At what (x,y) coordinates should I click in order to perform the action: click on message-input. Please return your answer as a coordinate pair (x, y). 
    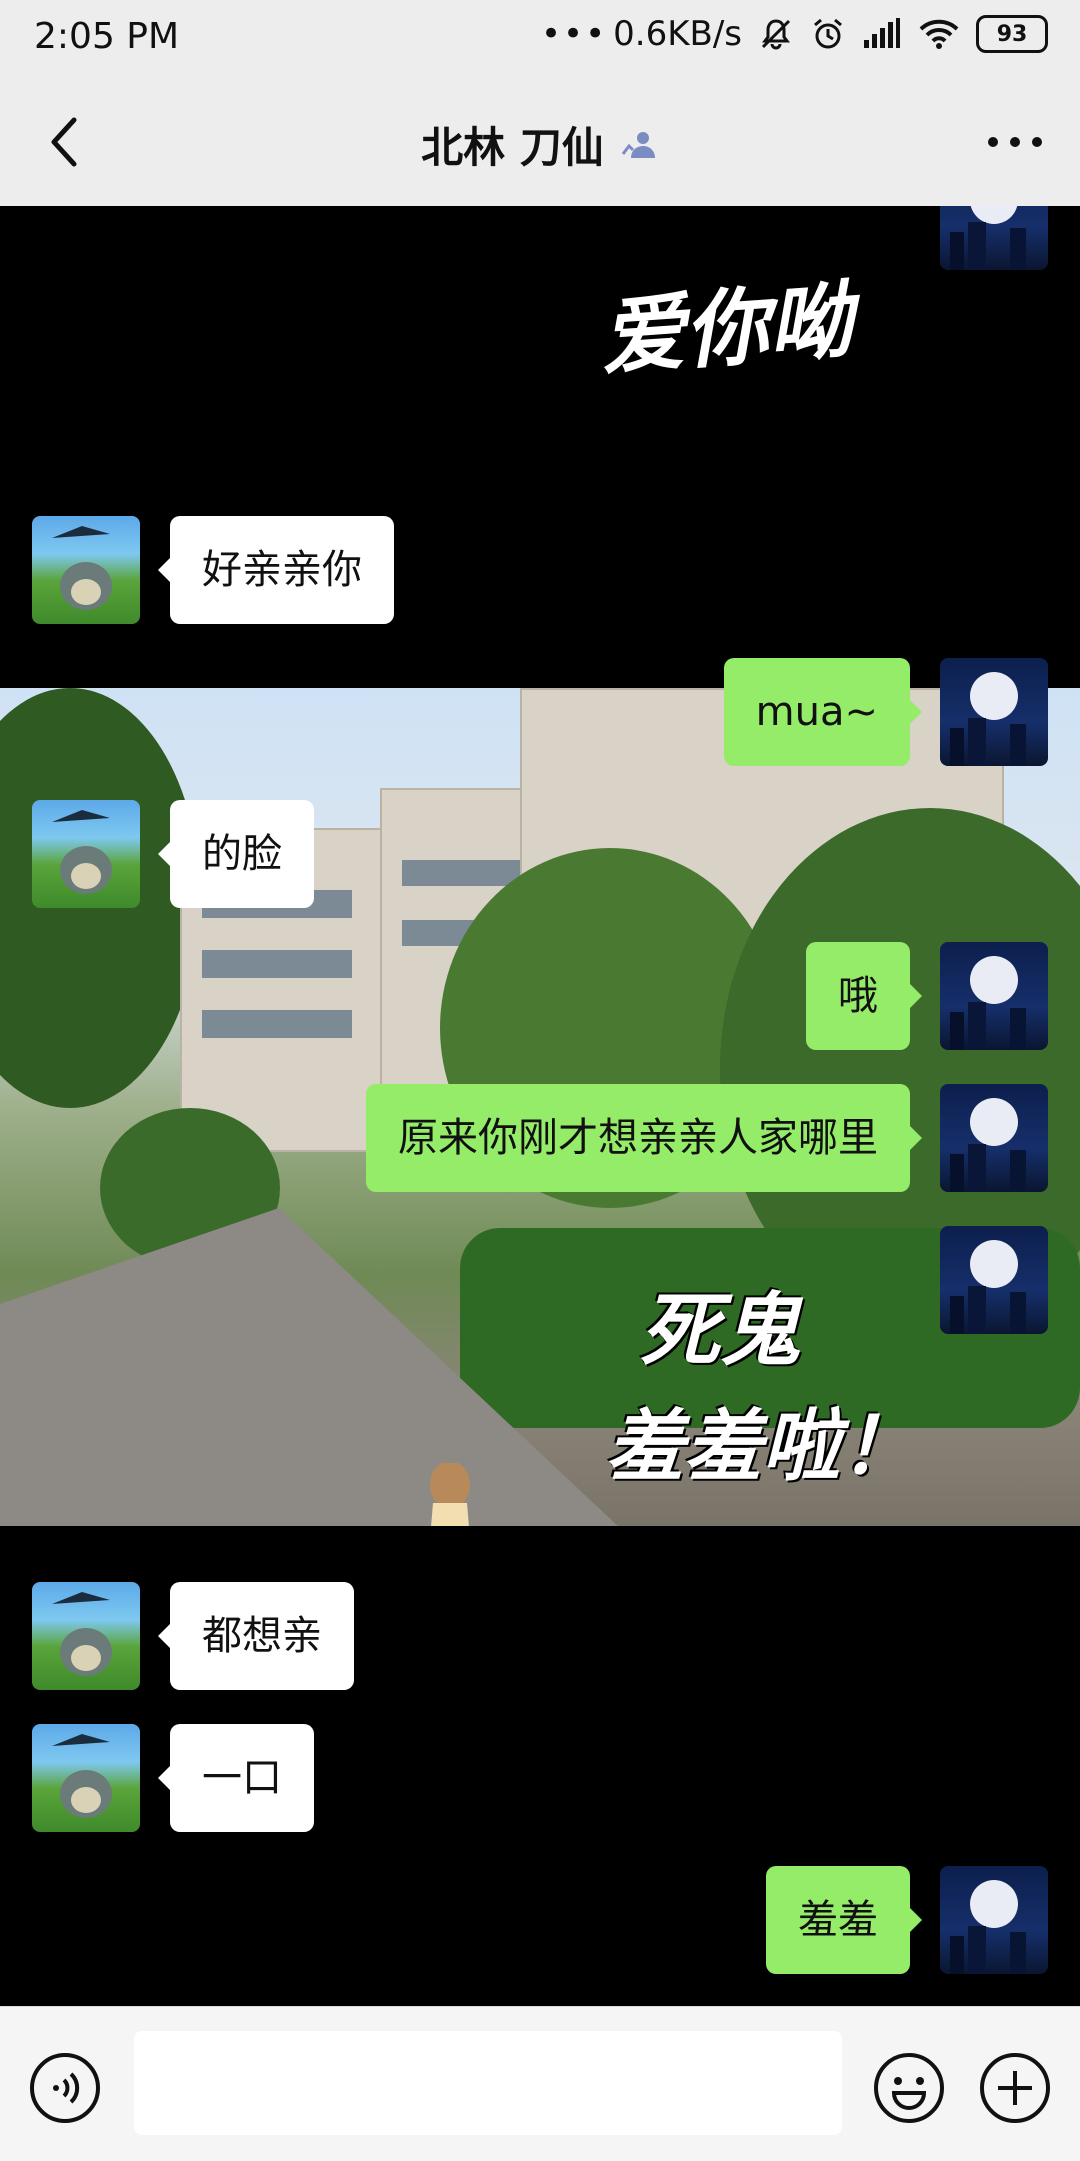
    Looking at the image, I should click on (488, 2083).